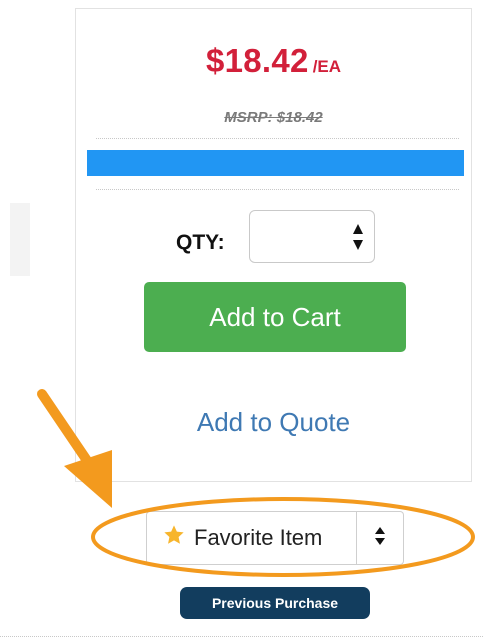  What do you see at coordinates (275, 163) in the screenshot?
I see `blue-bar` at bounding box center [275, 163].